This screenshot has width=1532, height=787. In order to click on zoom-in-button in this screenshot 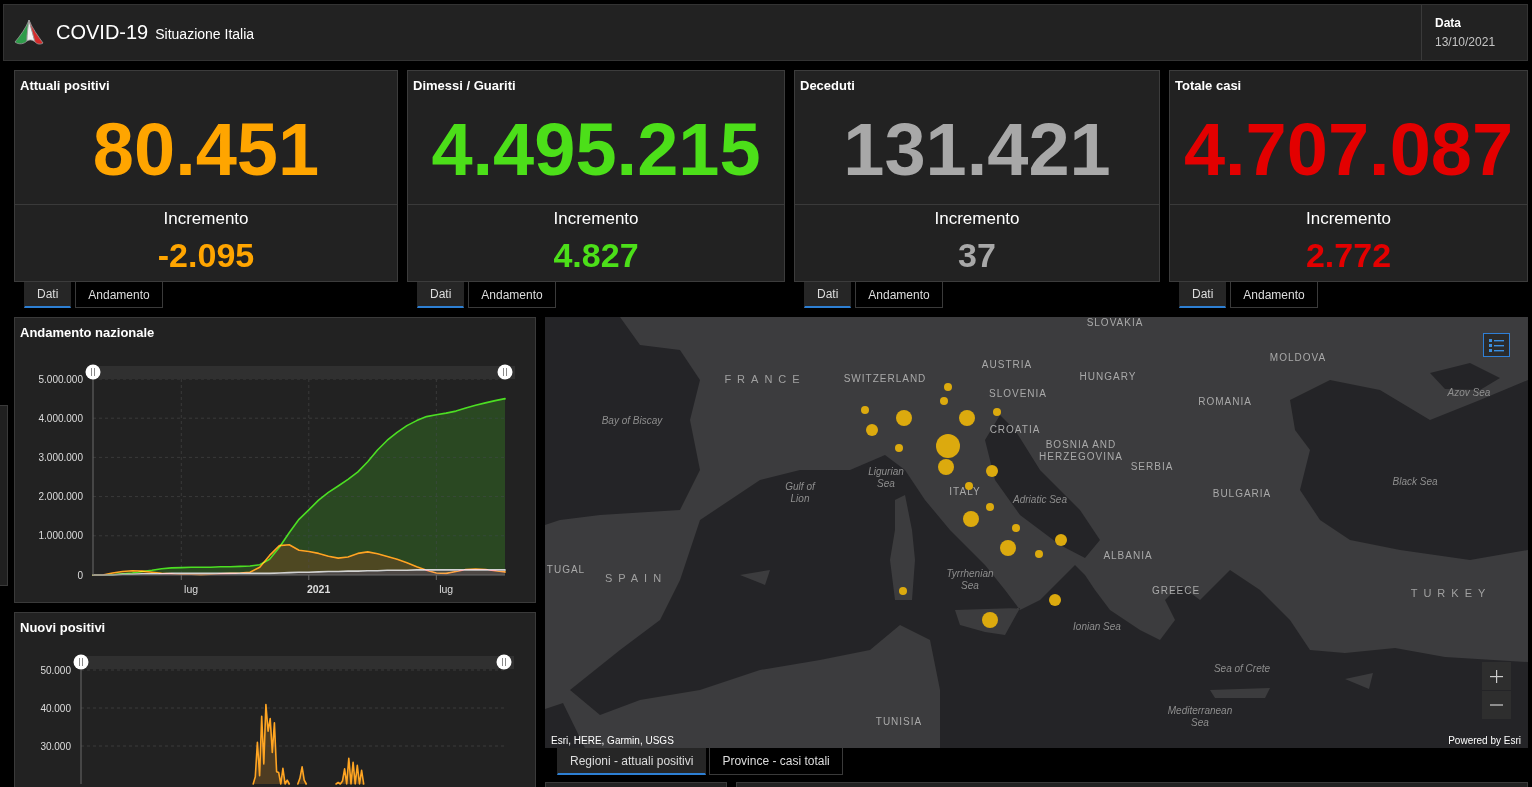, I will do `click(1496, 676)`.